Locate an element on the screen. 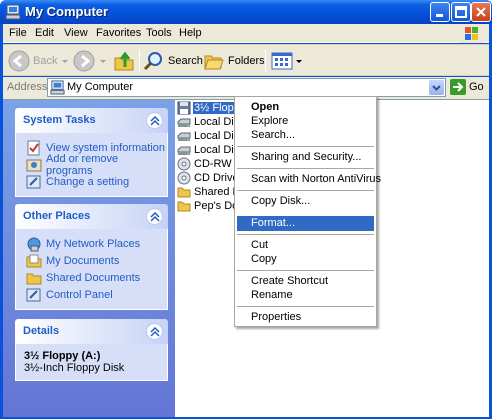 The image size is (492, 419). menu-item-rename: Rename is located at coordinates (305, 295).